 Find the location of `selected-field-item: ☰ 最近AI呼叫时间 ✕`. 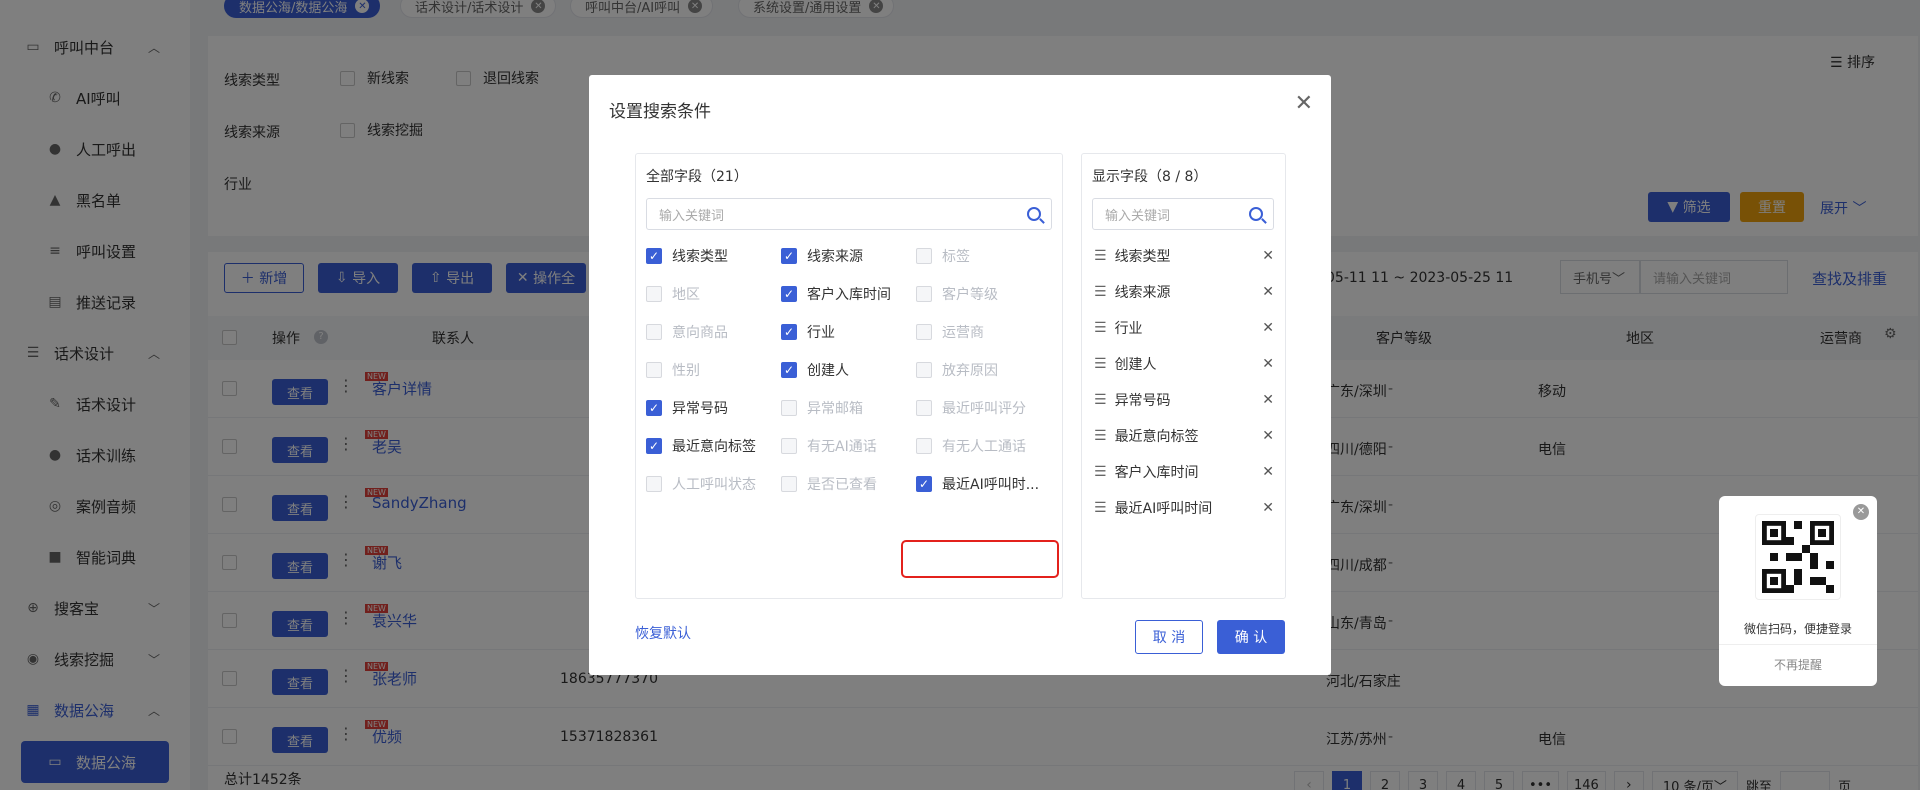

selected-field-item: ☰ 最近AI呼叫时间 ✕ is located at coordinates (1184, 508).